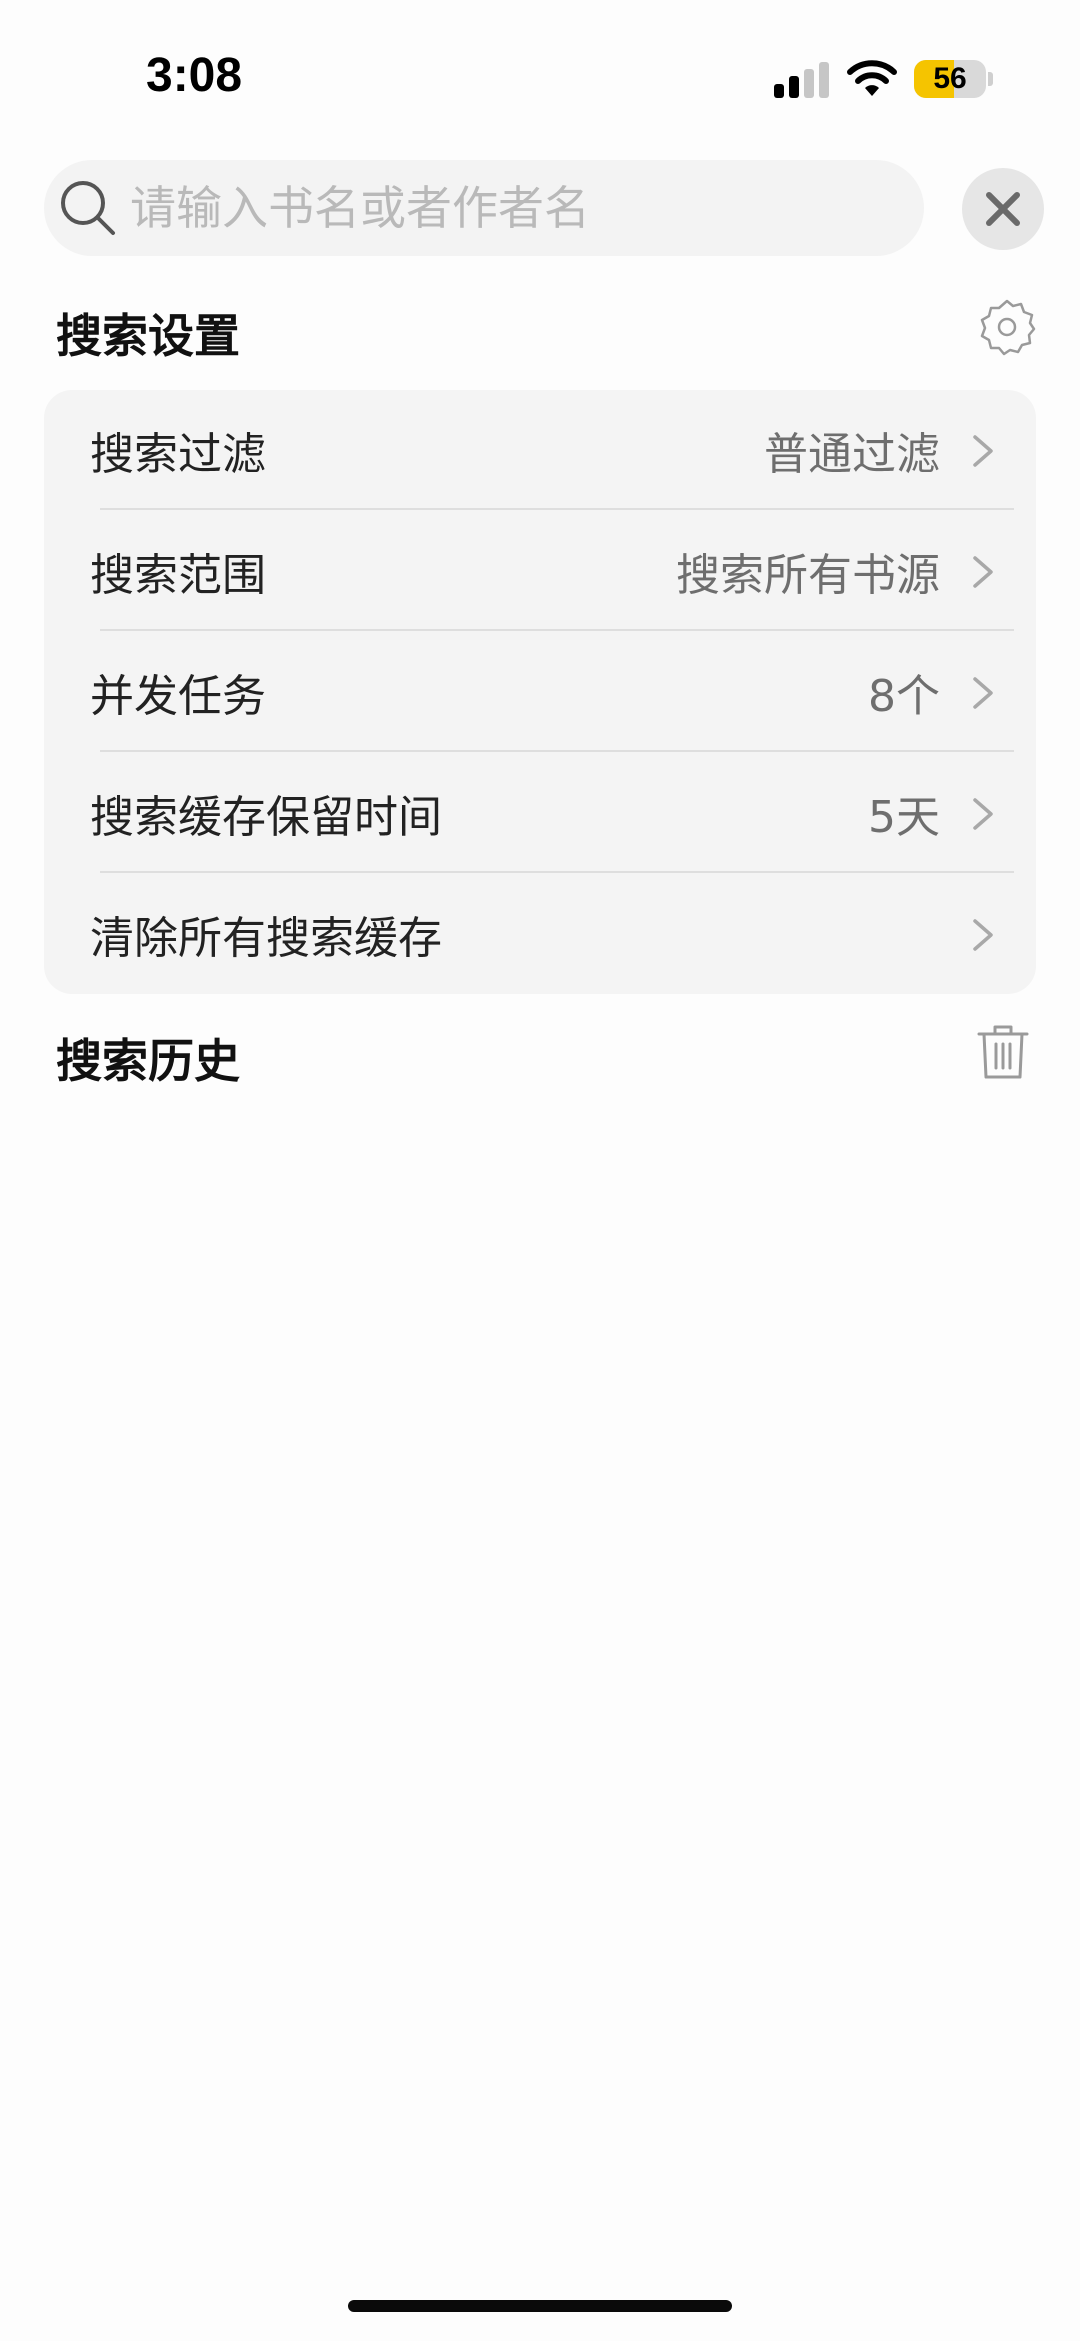  What do you see at coordinates (904, 696) in the screenshot?
I see `row-value: 8个` at bounding box center [904, 696].